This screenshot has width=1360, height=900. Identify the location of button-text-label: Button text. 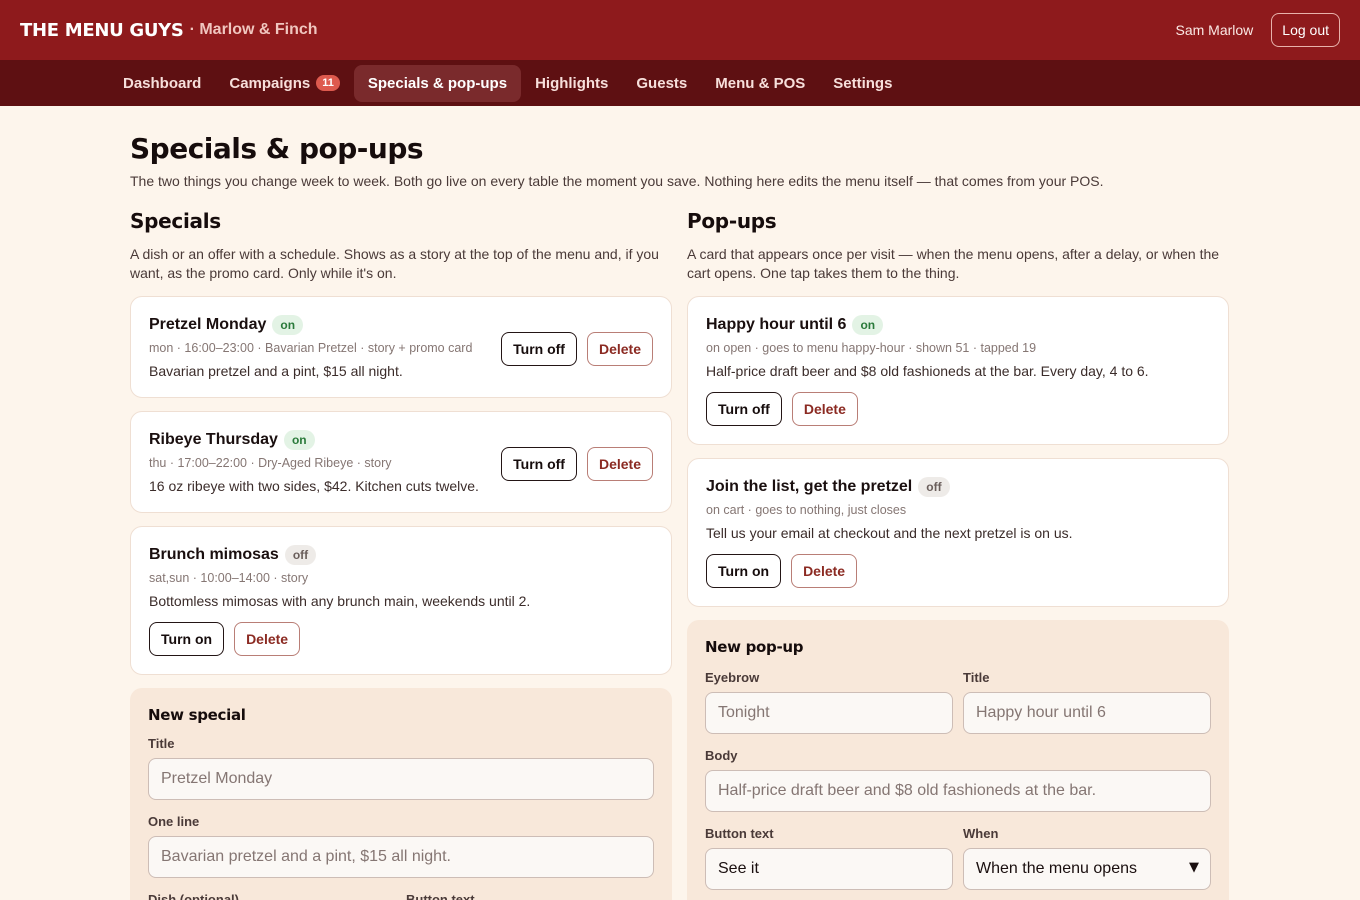
(440, 896).